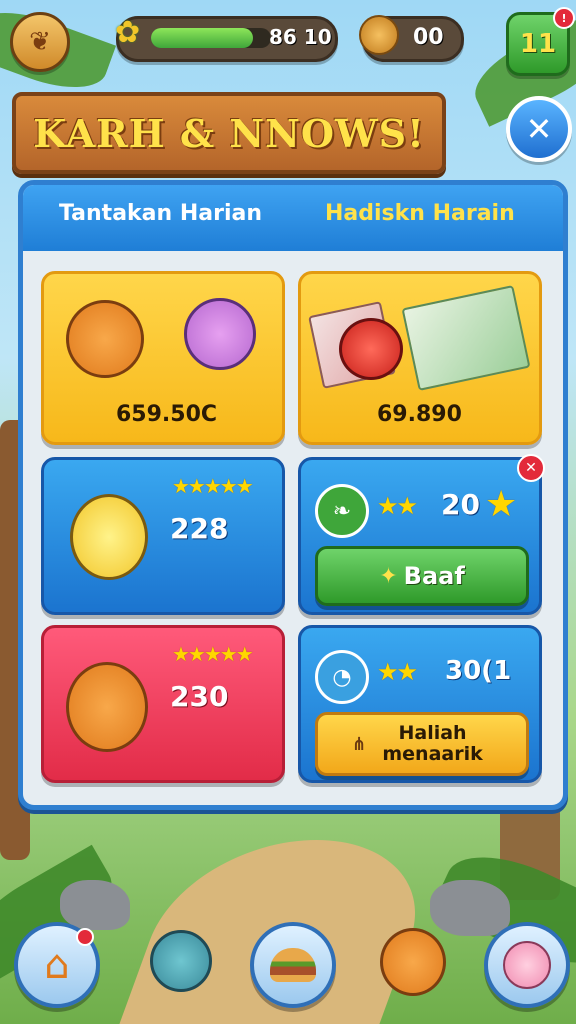  Describe the element at coordinates (85, 937) in the screenshot. I see `notification-dot` at that location.